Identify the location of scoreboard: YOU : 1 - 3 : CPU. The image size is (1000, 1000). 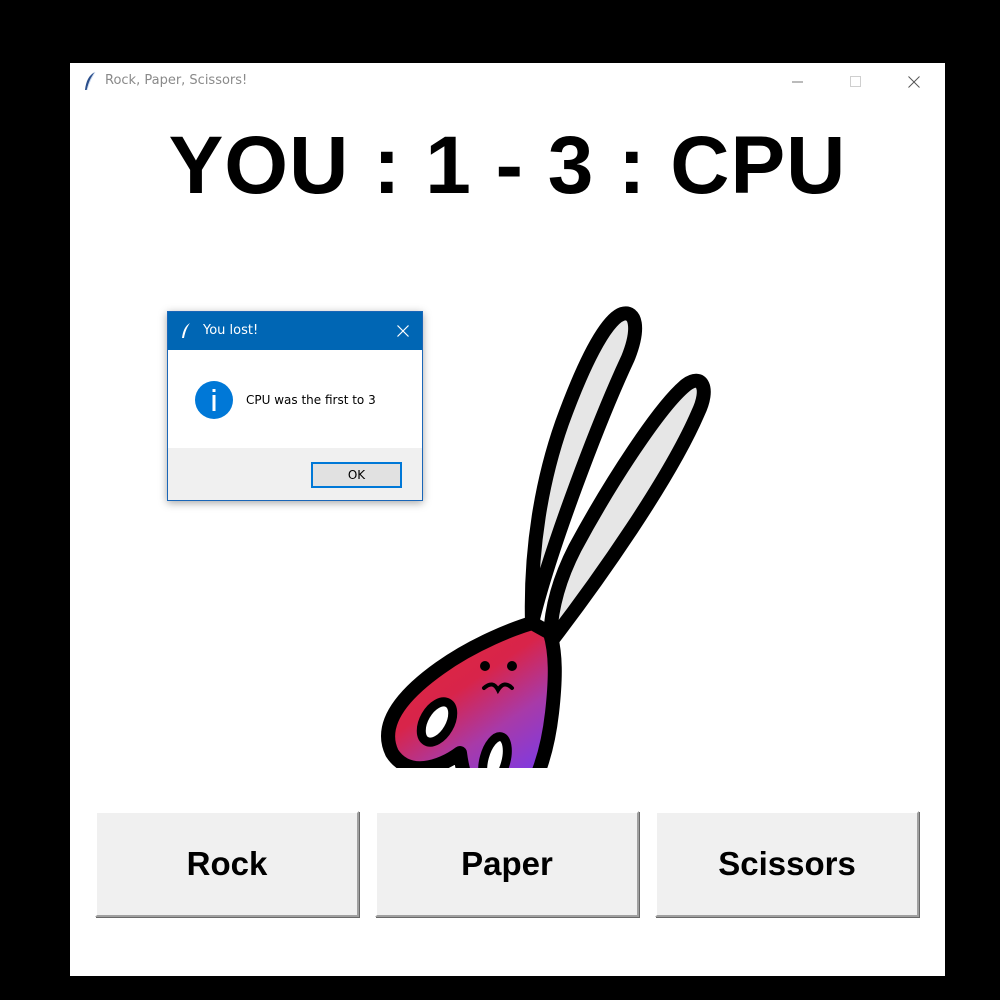
(507, 166).